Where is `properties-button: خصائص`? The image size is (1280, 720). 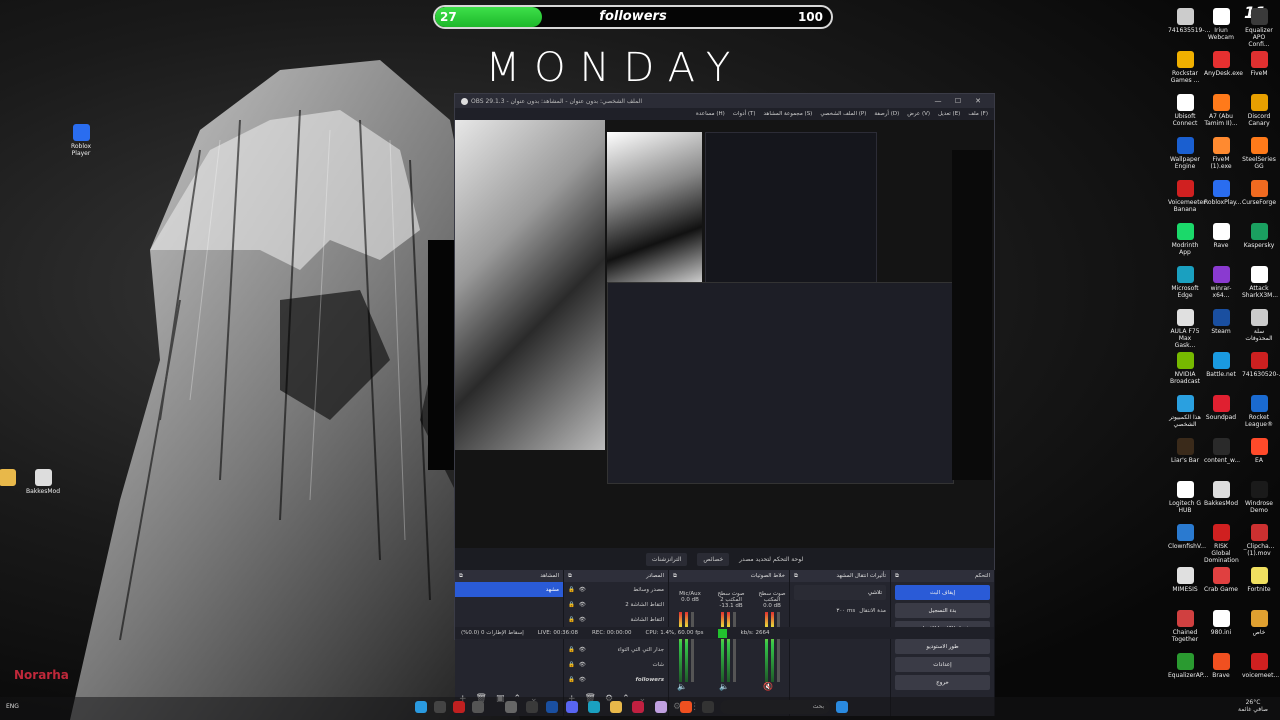 properties-button: خصائص is located at coordinates (713, 559).